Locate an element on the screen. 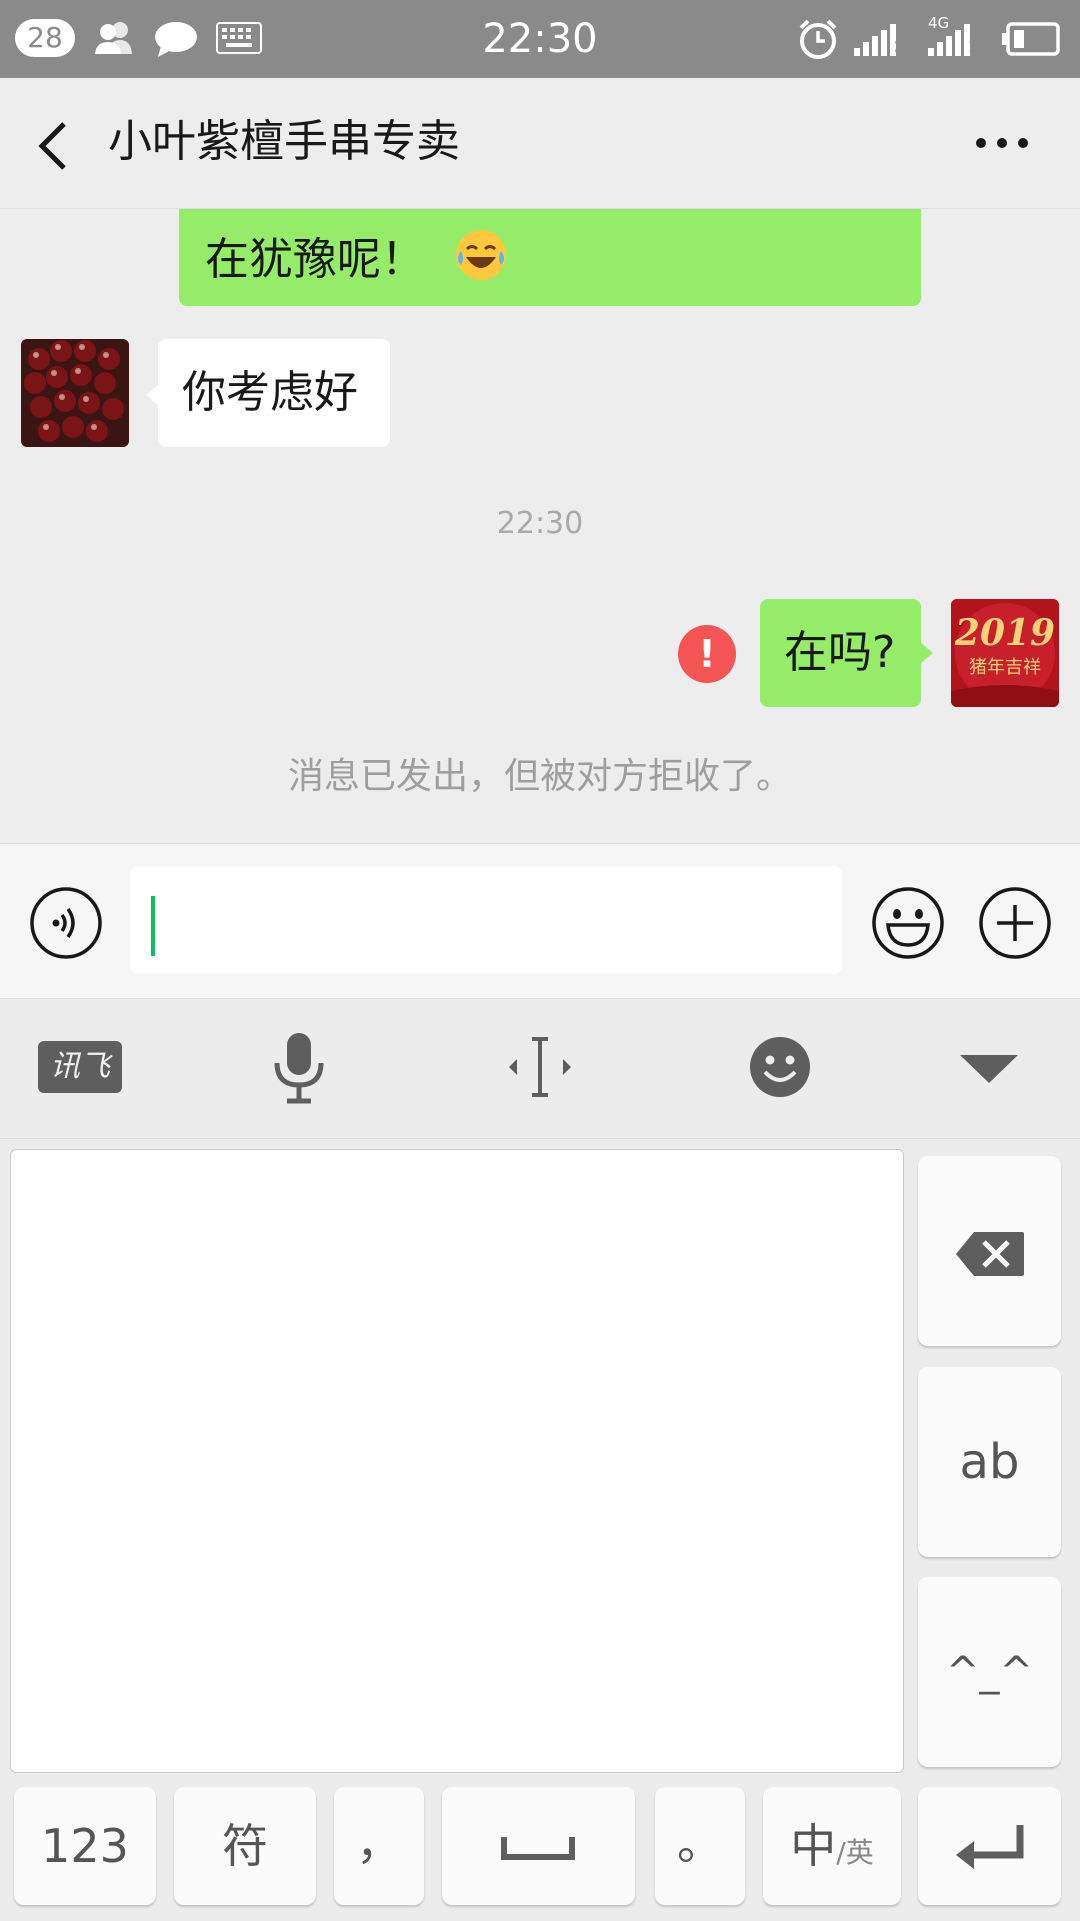 The height and width of the screenshot is (1921, 1080). sim1-label: 2 is located at coordinates (900, 46).